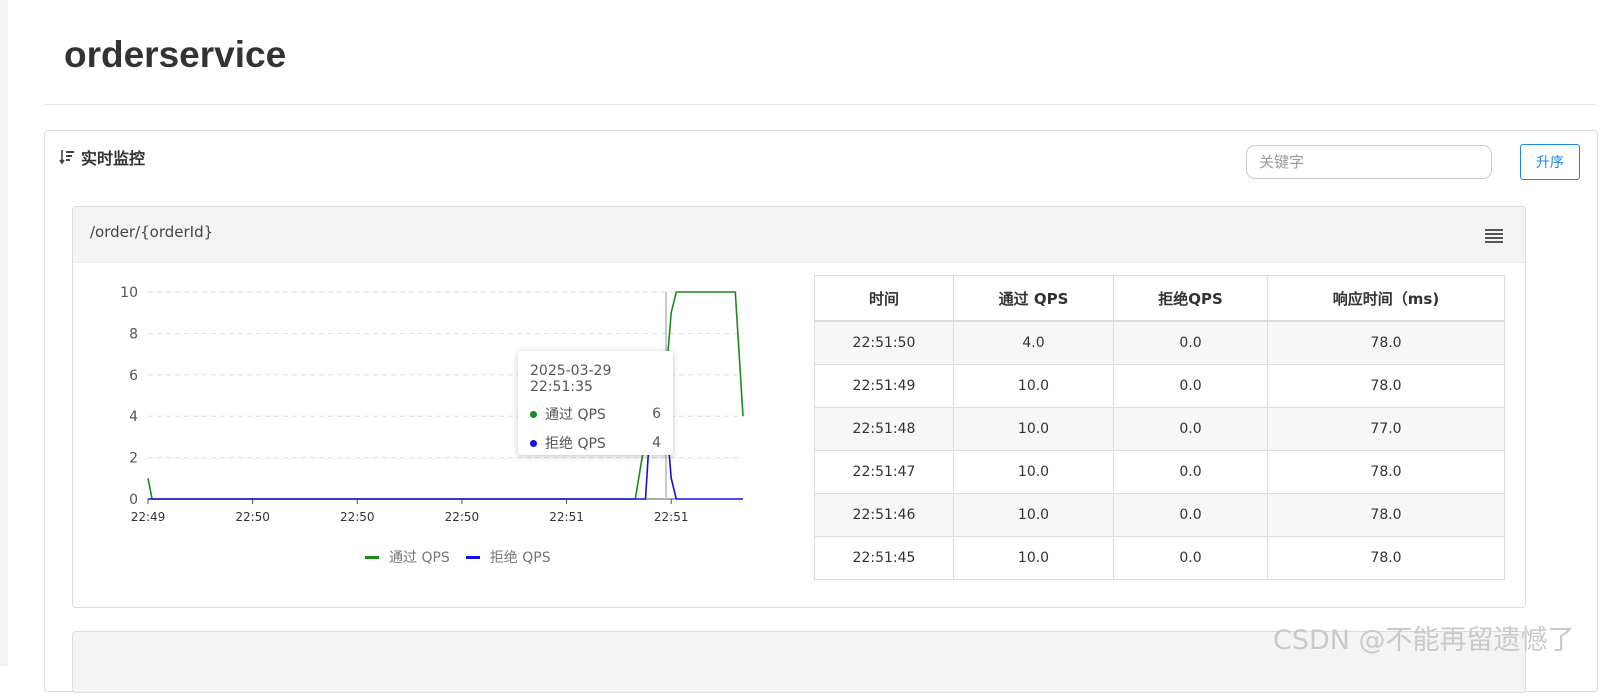  Describe the element at coordinates (656, 414) in the screenshot. I see `tooltip-pass-value: 6` at that location.